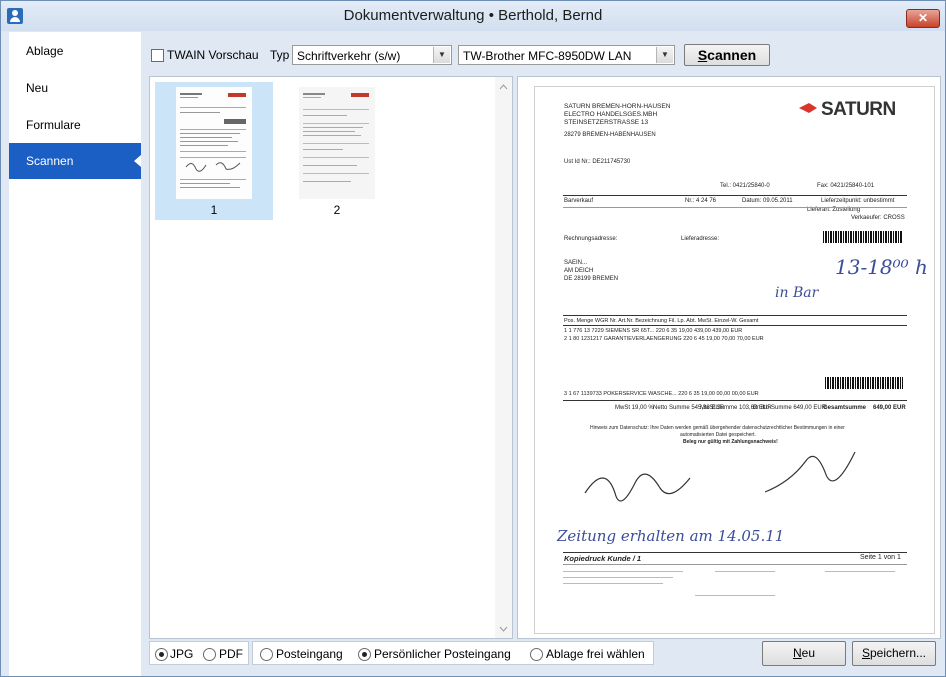 Image resolution: width=946 pixels, height=677 pixels. What do you see at coordinates (718, 435) in the screenshot?
I see `privacy-notice-2: automatisierten Datei gespeichert.` at bounding box center [718, 435].